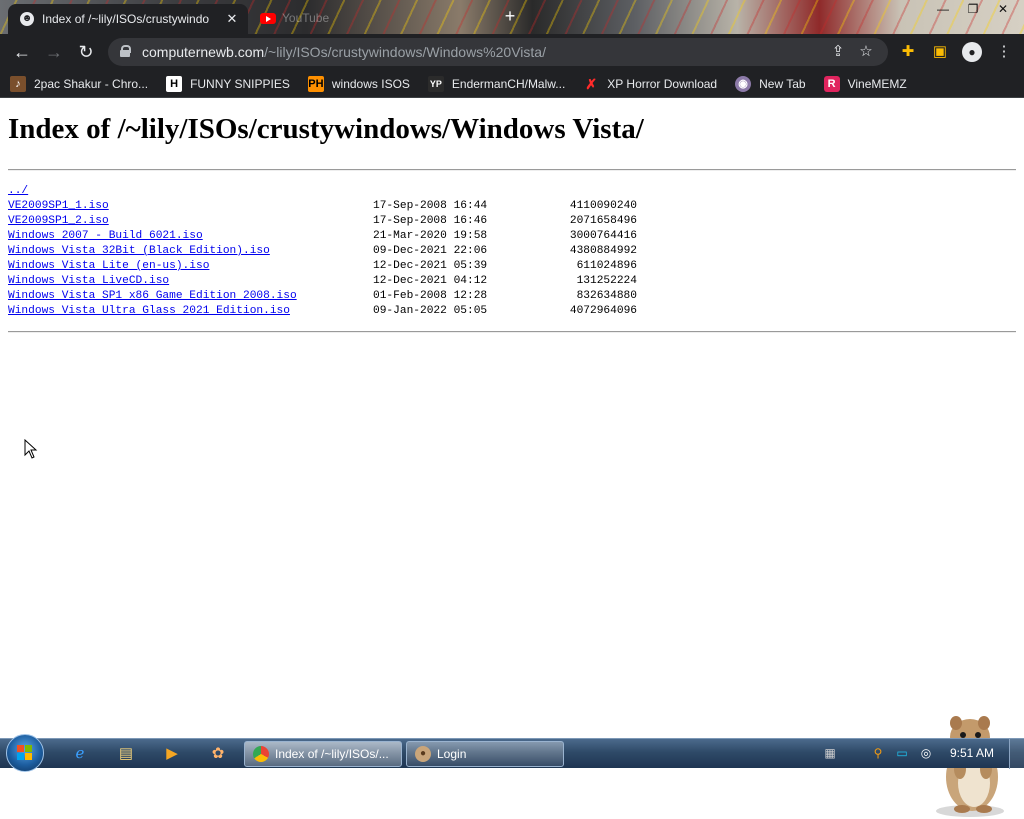 This screenshot has width=1024, height=819. I want to click on maximize-icon: ❐, so click(973, 9).